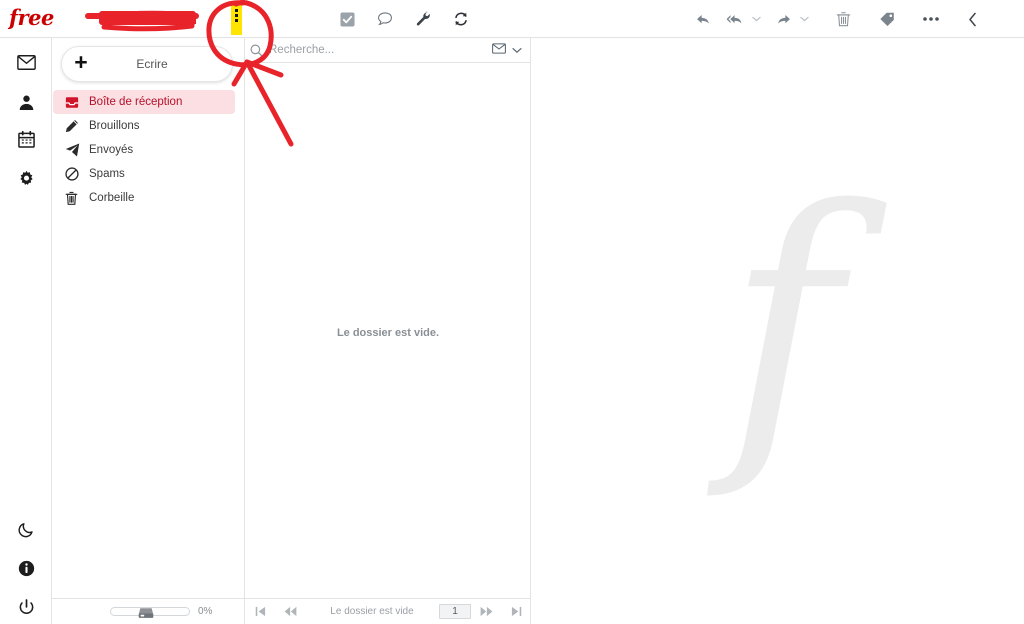 This screenshot has height=624, width=1024. Describe the element at coordinates (146, 615) in the screenshot. I see `disk-icon` at that location.